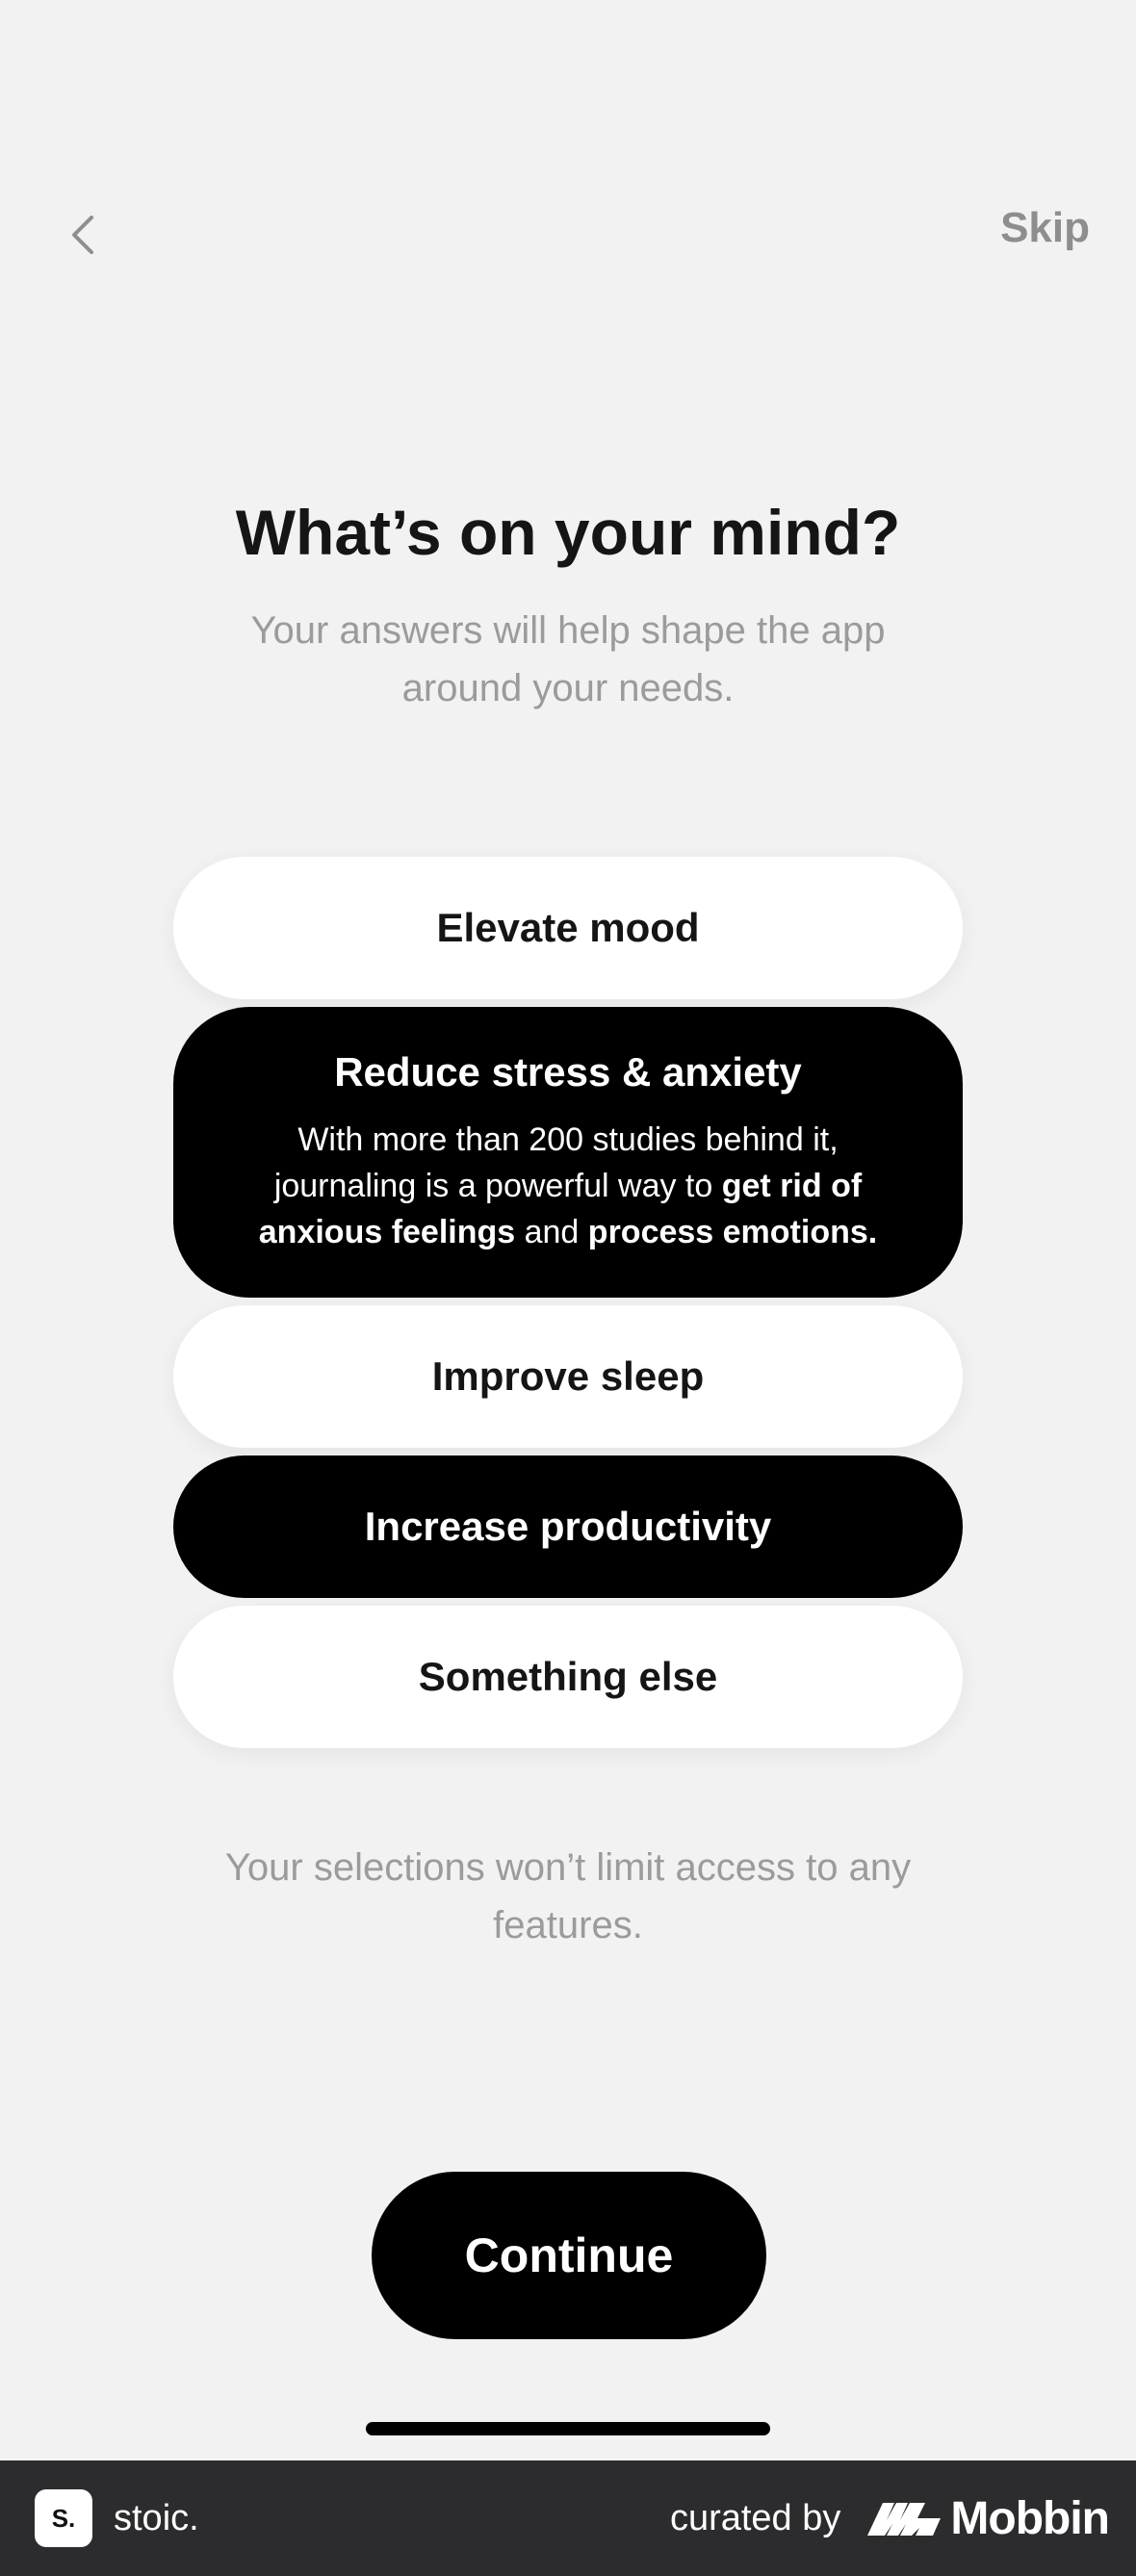  I want to click on mobbin-wordmark: Mobbin, so click(1030, 2518).